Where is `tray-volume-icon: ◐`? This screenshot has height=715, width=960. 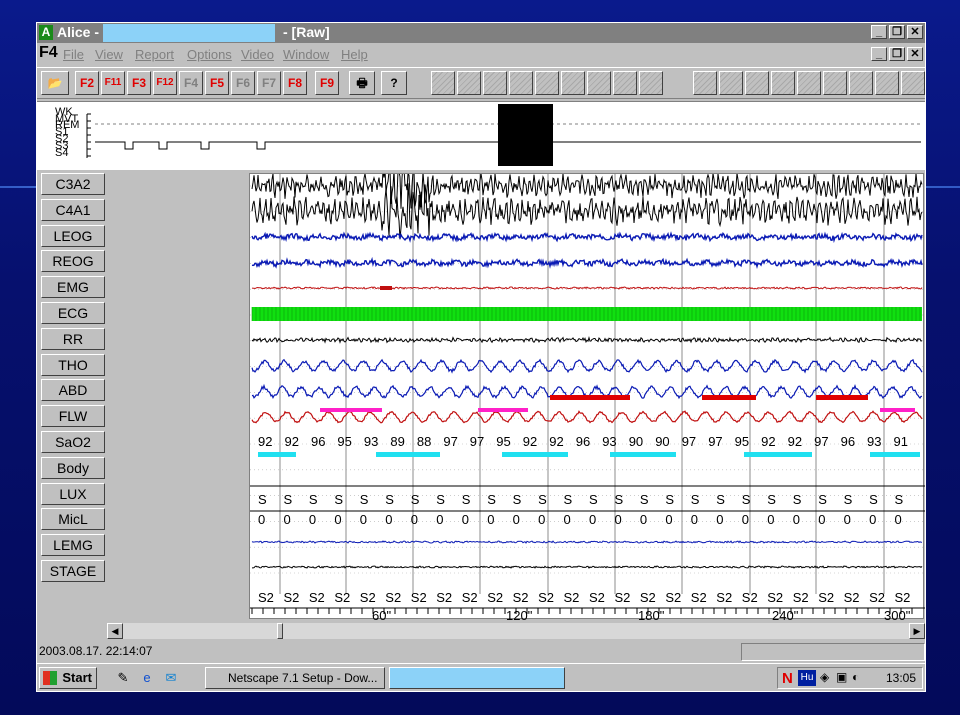
tray-volume-icon: ◐ is located at coordinates (855, 677).